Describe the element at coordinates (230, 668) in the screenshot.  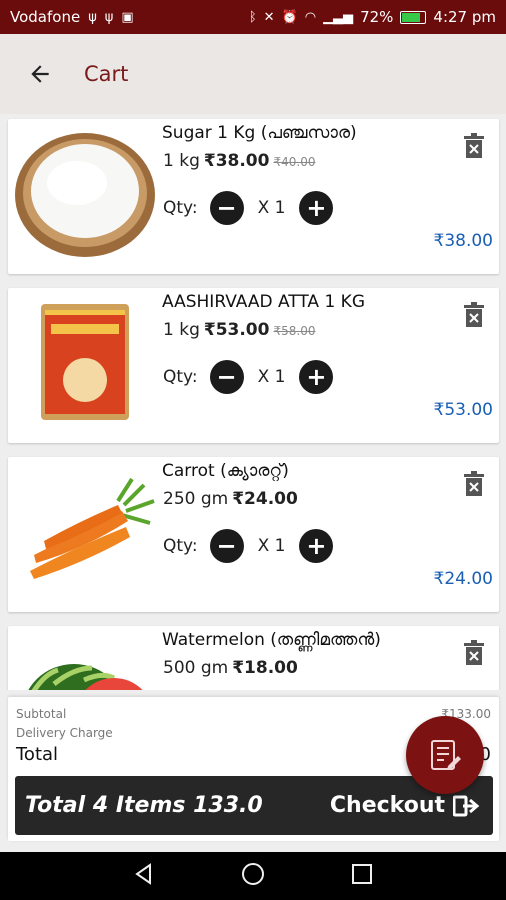
I see `item-price-line: 500 gm ₹18.00` at that location.